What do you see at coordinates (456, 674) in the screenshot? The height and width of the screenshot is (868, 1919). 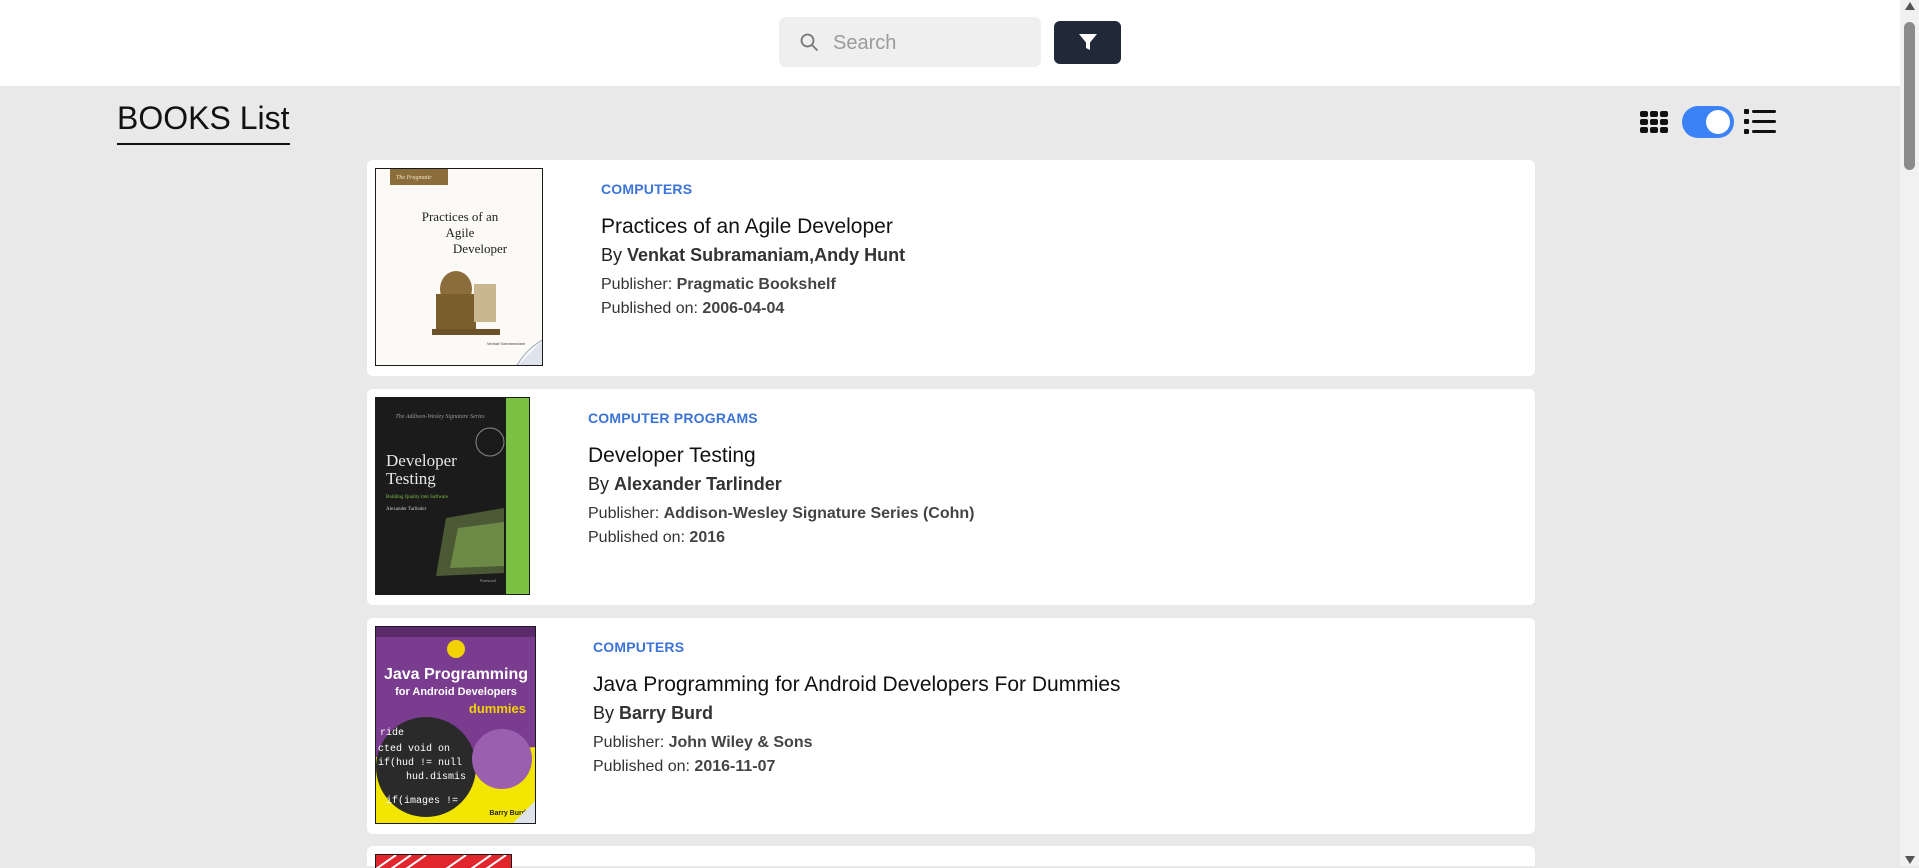 I see `svg-text: Java Programming` at bounding box center [456, 674].